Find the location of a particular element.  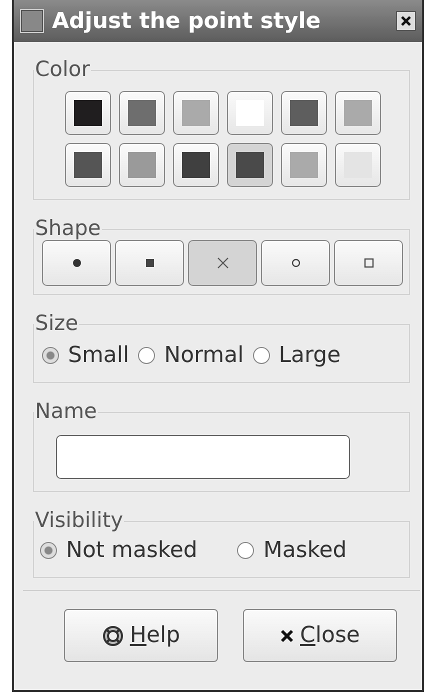

radio-option: Normal is located at coordinates (191, 355).